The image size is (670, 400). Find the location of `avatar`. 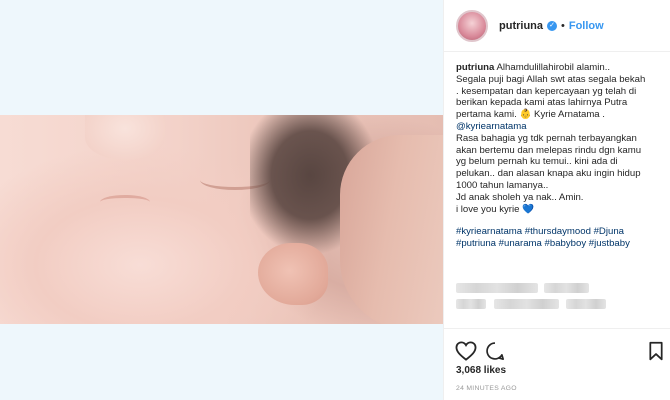

avatar is located at coordinates (472, 25).